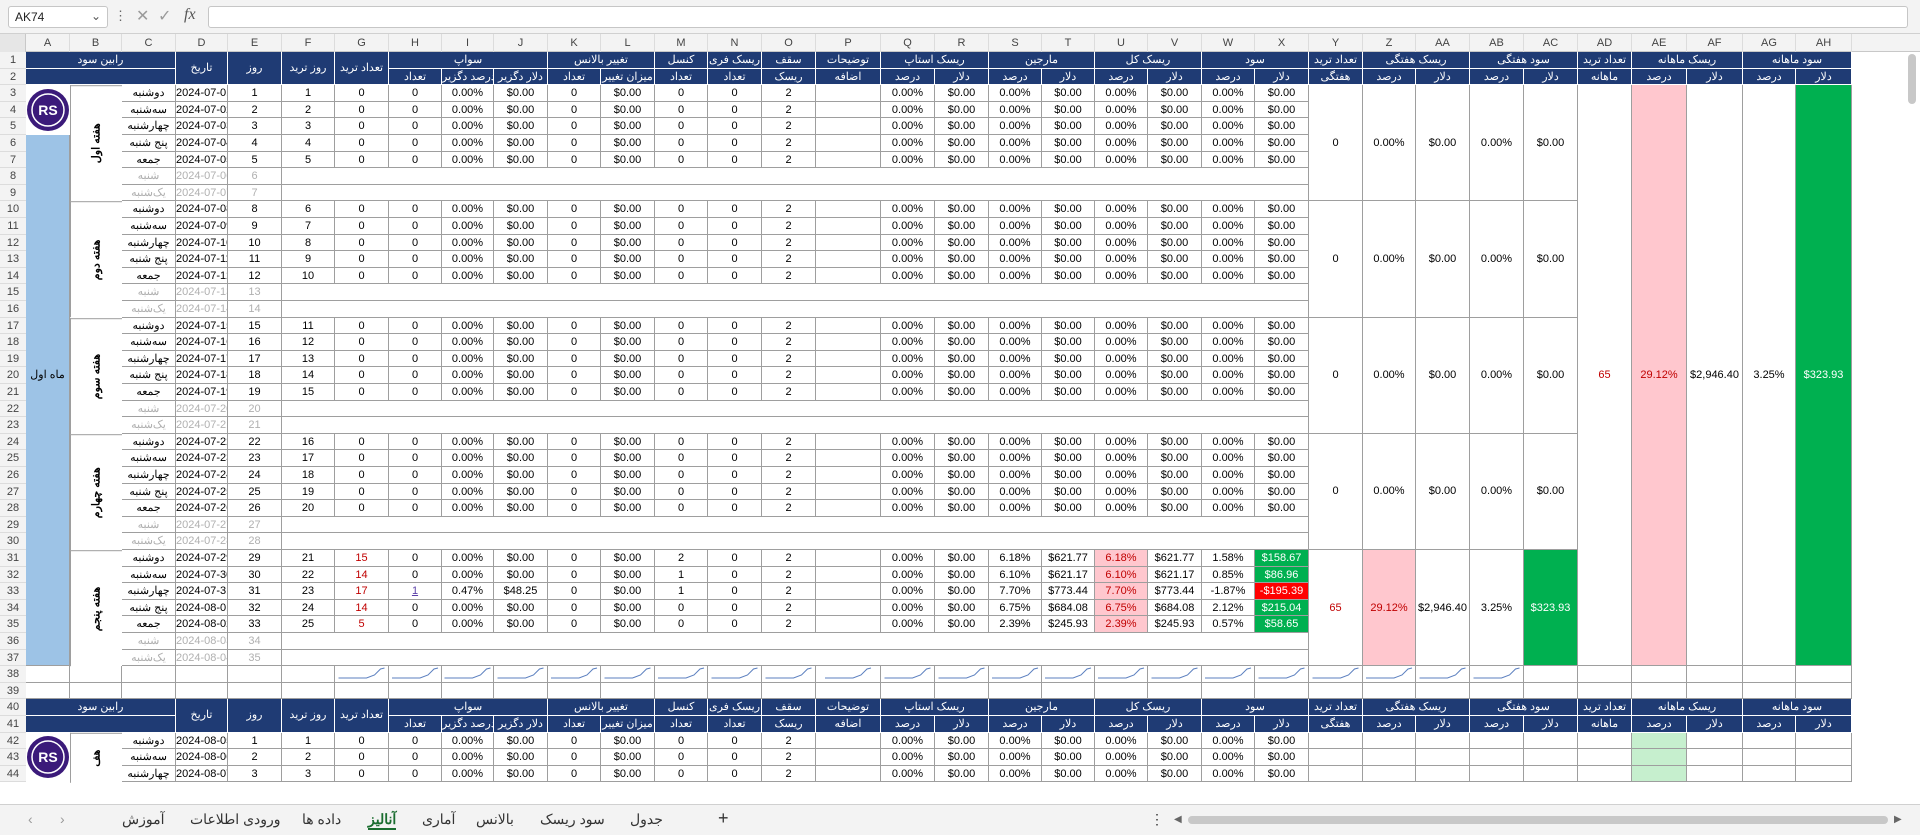  What do you see at coordinates (96, 259) in the screenshot?
I see `week-label: هفته دوم` at bounding box center [96, 259].